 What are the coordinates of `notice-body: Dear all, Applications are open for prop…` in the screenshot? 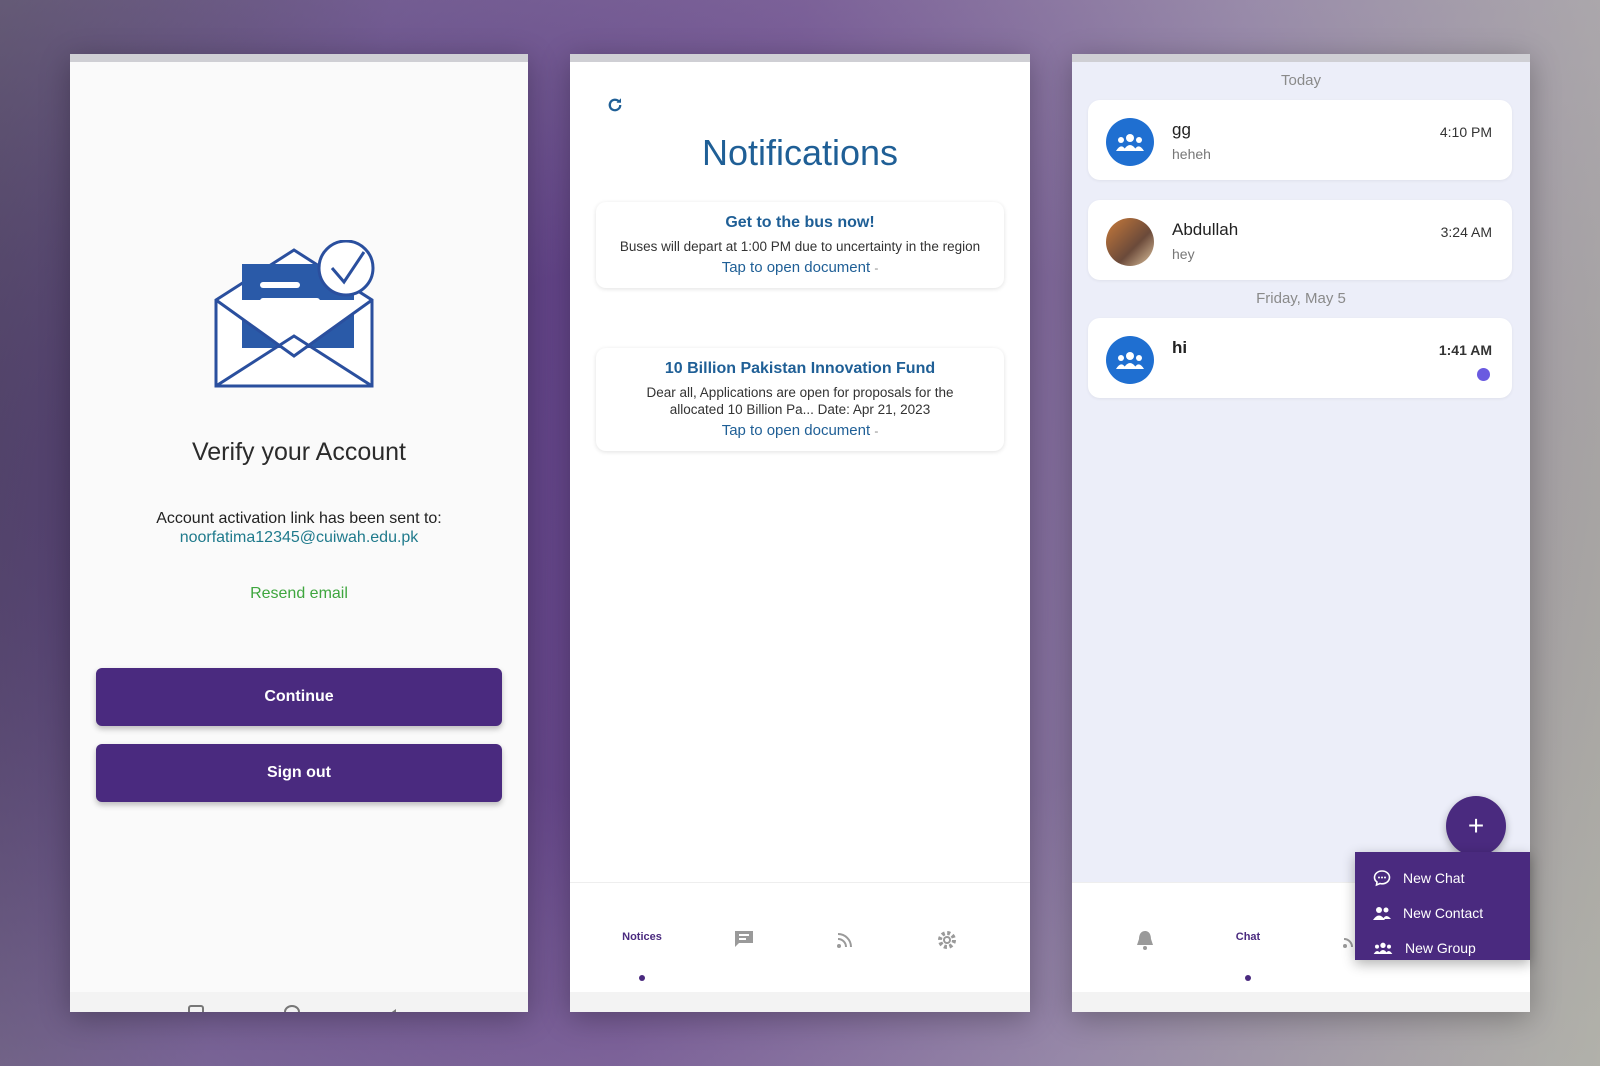 It's located at (800, 401).